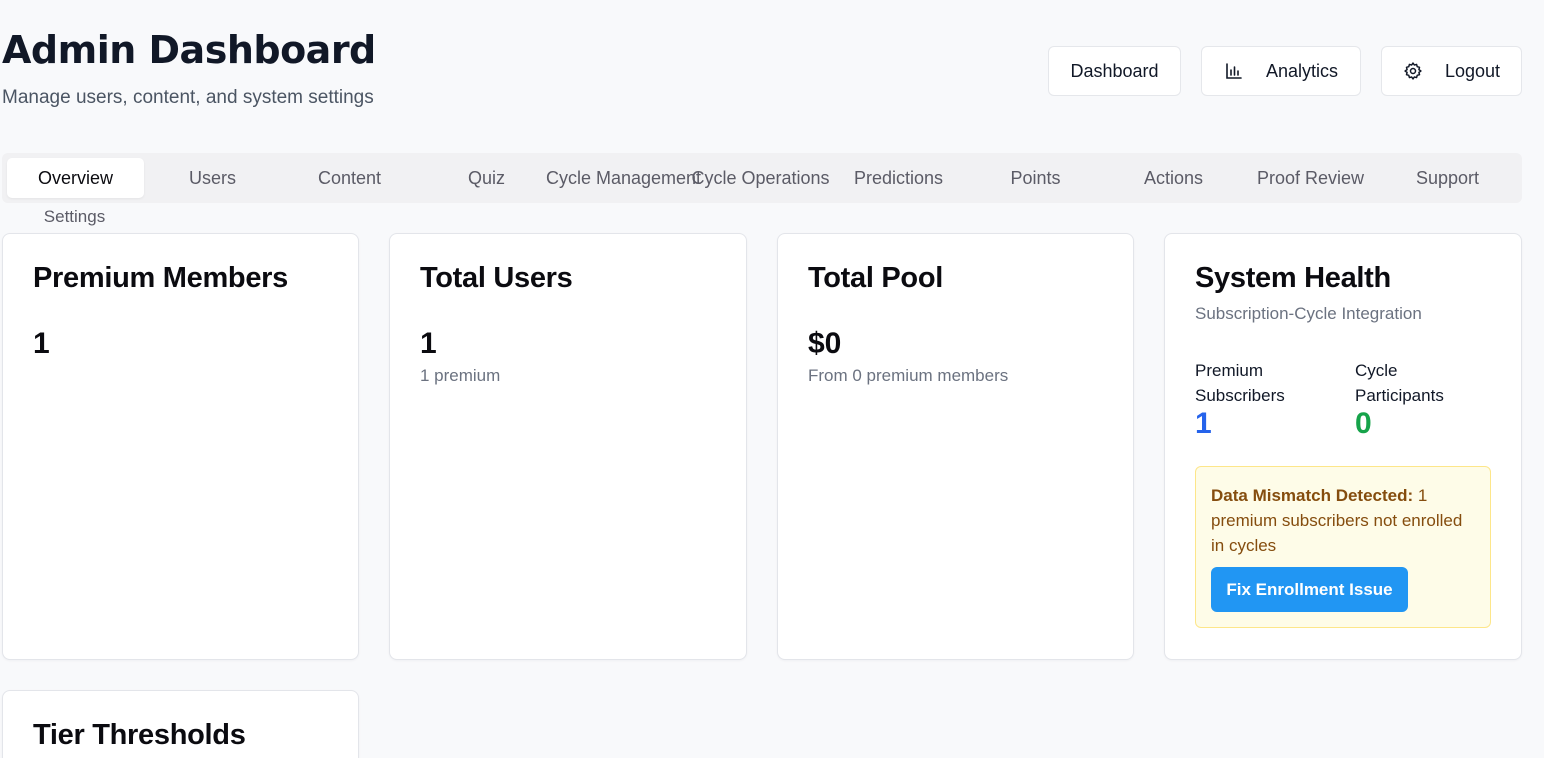 The width and height of the screenshot is (1544, 758). I want to click on tab-content: Content, so click(349, 178).